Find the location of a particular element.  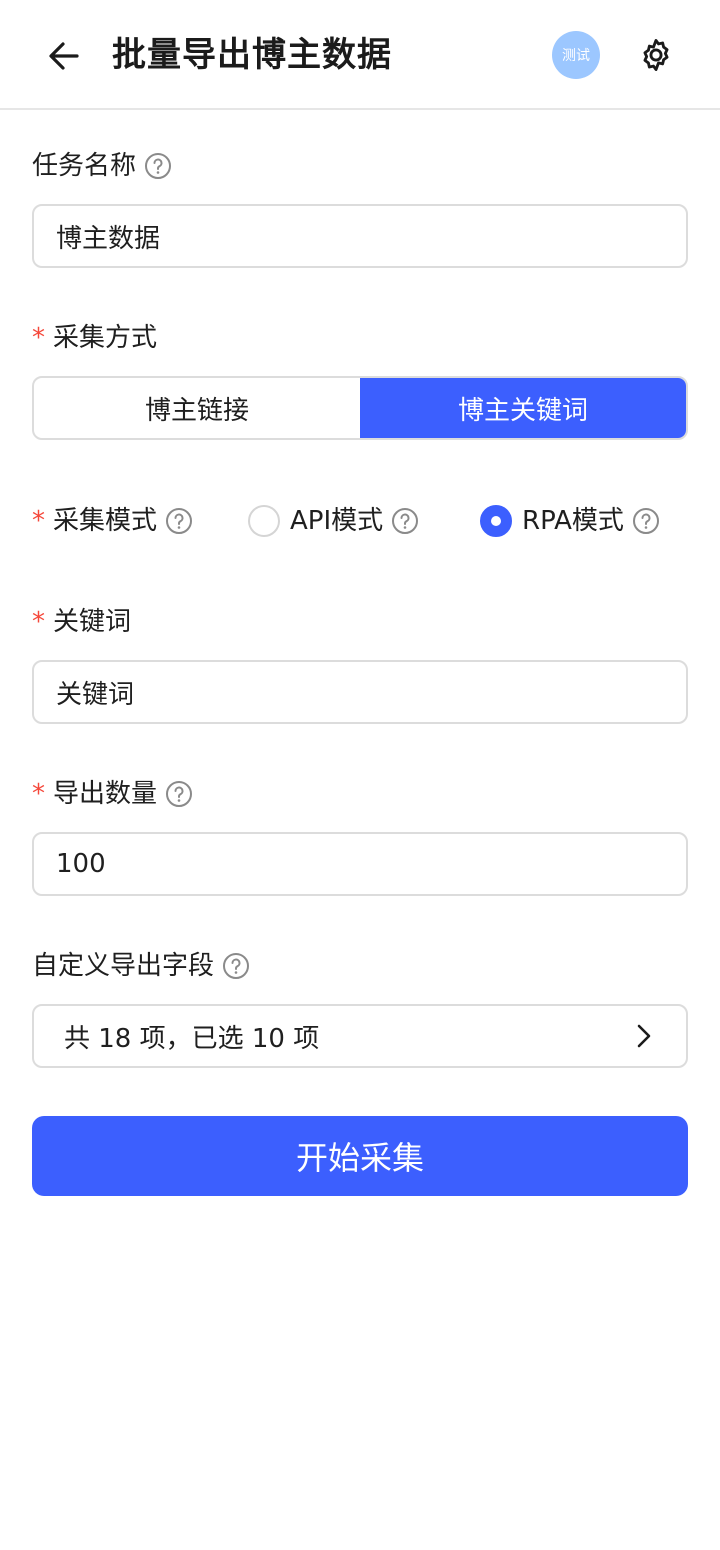

task-name-label: 任务名称 is located at coordinates (102, 166).